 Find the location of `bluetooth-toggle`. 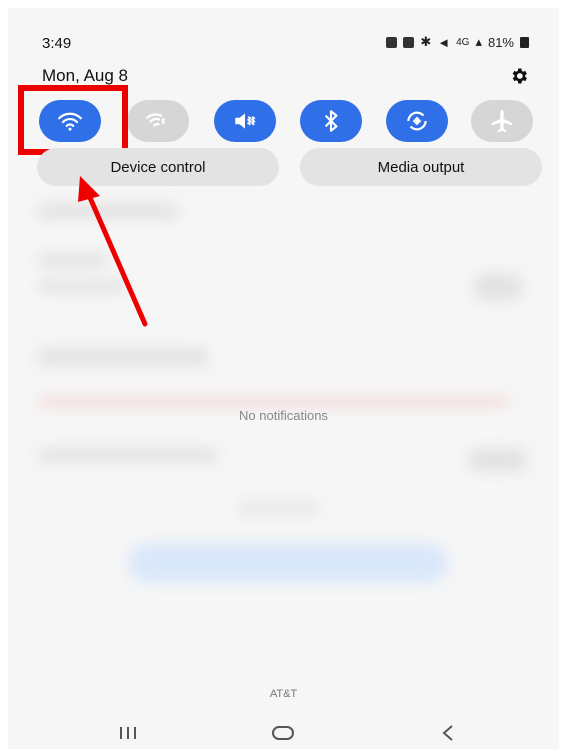

bluetooth-toggle is located at coordinates (331, 121).